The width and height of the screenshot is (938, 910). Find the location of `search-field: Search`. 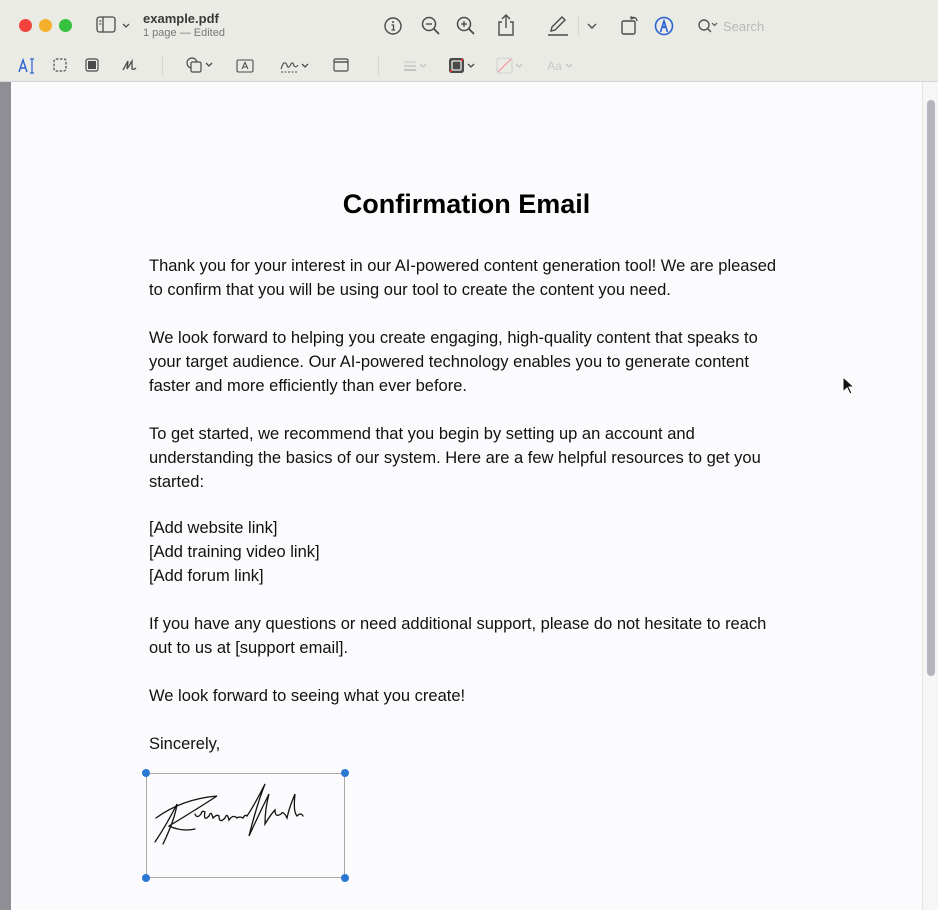

search-field: Search is located at coordinates (806, 26).